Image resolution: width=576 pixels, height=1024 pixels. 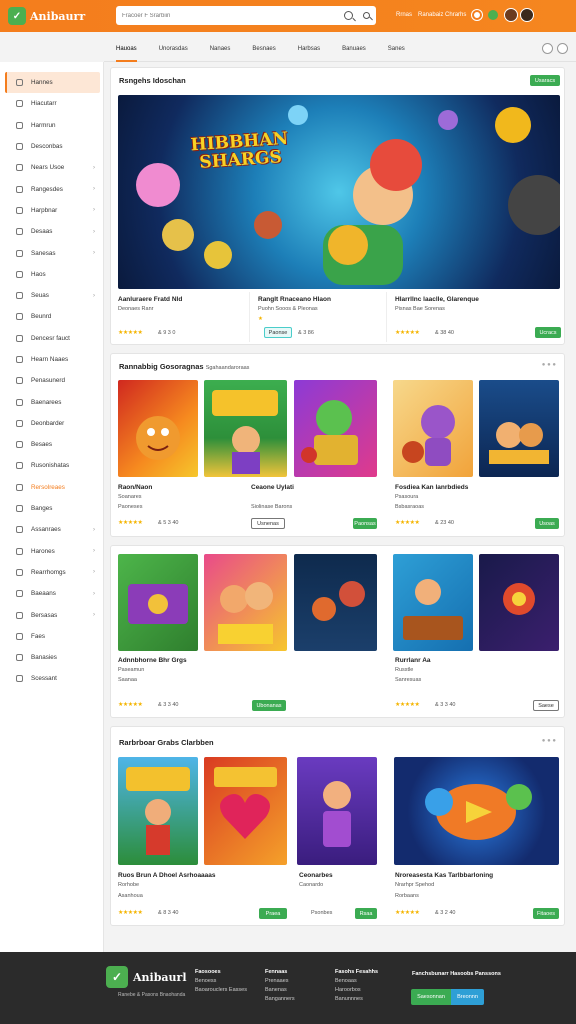 I want to click on sidebar-item: Faes, so click(x=51, y=636).